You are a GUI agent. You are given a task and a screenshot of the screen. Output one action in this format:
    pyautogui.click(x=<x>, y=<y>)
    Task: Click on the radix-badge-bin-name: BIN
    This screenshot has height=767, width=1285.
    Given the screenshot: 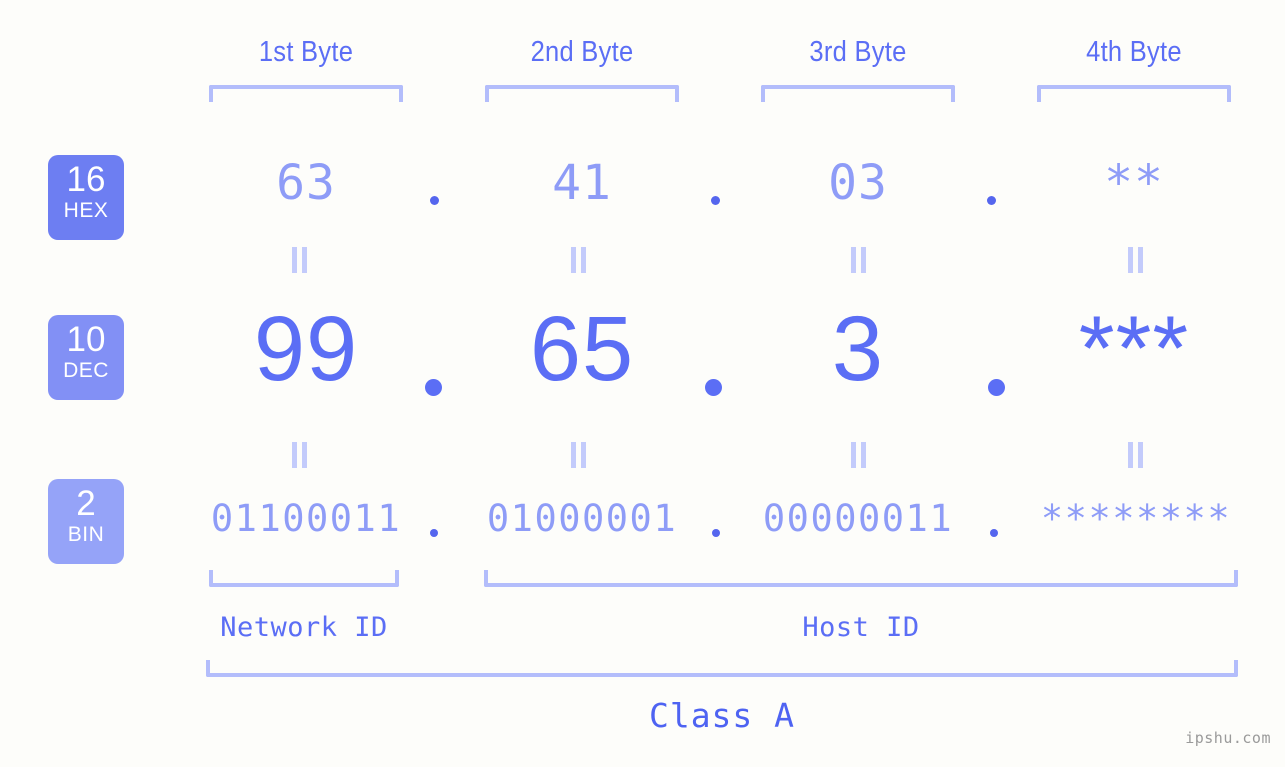 What is the action you would take?
    pyautogui.click(x=86, y=534)
    